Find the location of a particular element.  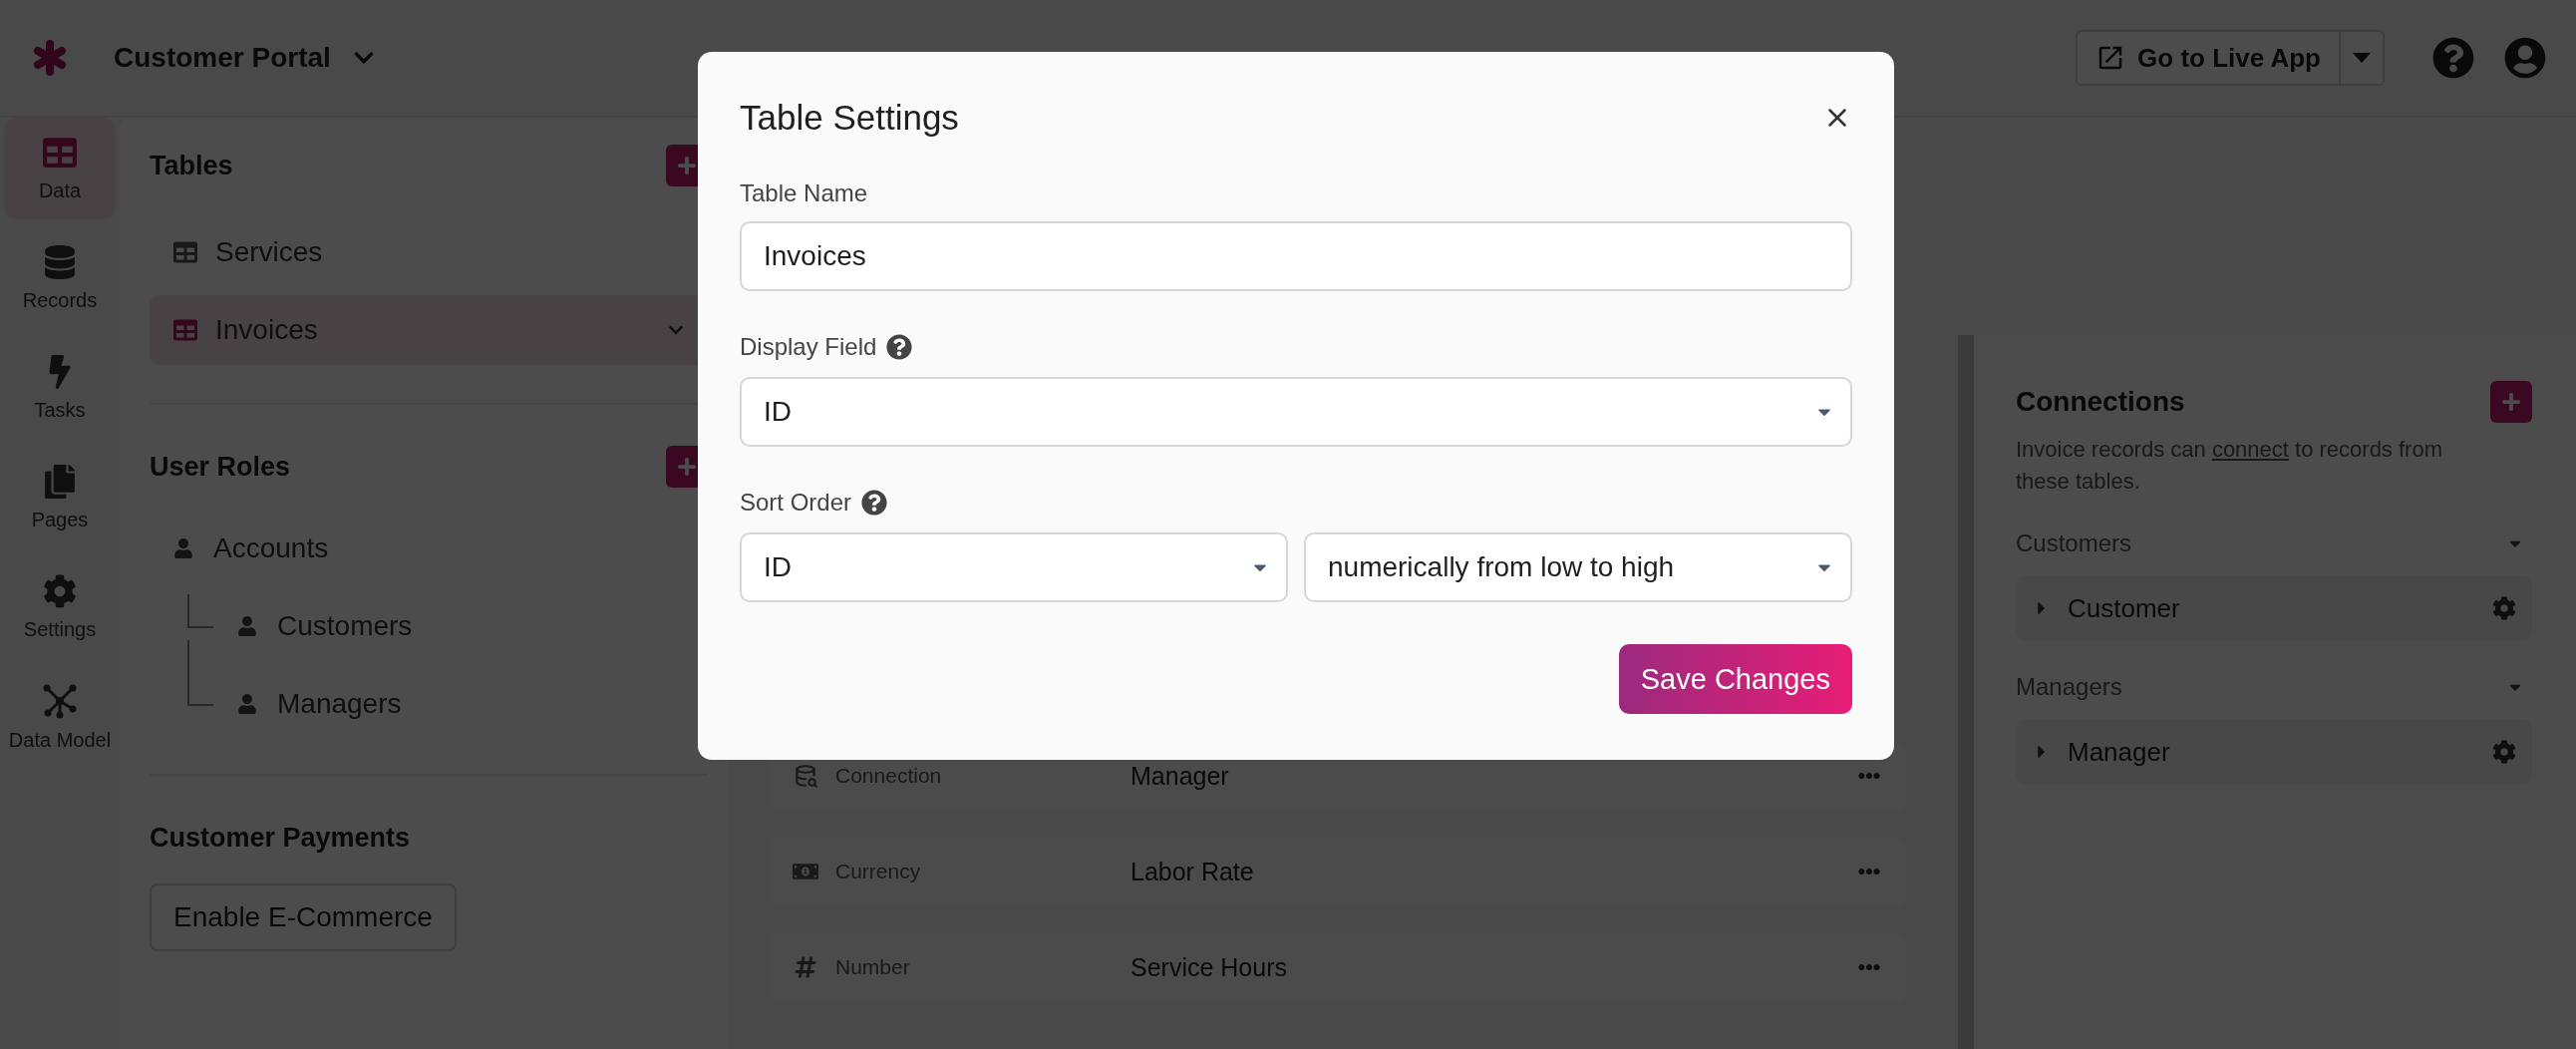

sort-field-select: ID is located at coordinates (1014, 567).